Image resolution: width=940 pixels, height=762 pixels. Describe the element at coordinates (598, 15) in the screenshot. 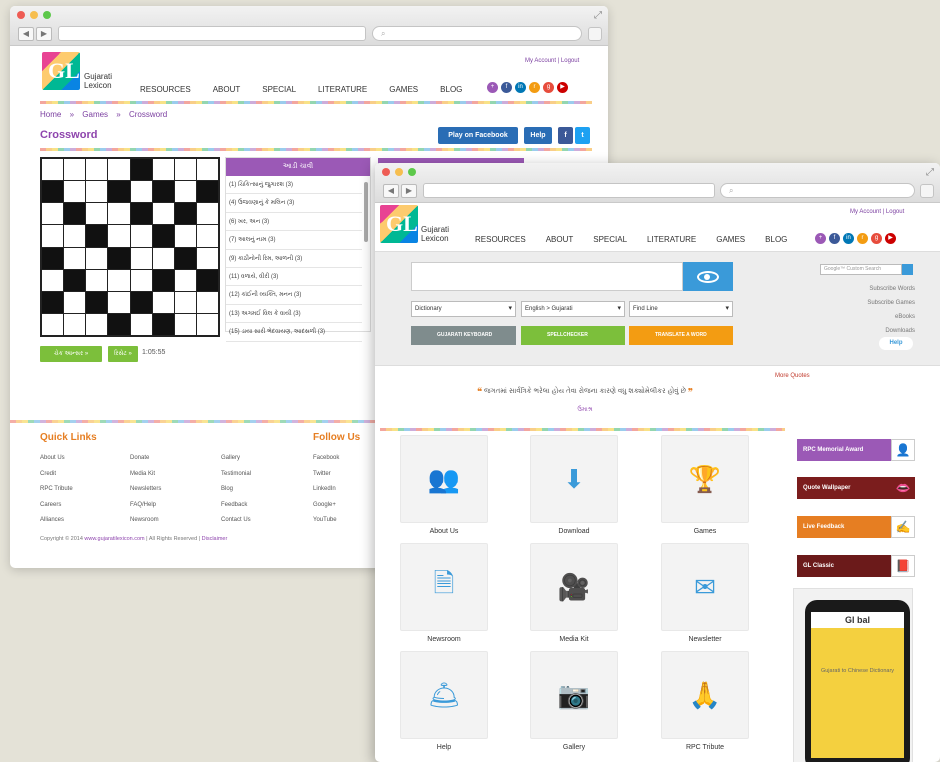

I see `fullscreen-icon: ⤢` at that location.